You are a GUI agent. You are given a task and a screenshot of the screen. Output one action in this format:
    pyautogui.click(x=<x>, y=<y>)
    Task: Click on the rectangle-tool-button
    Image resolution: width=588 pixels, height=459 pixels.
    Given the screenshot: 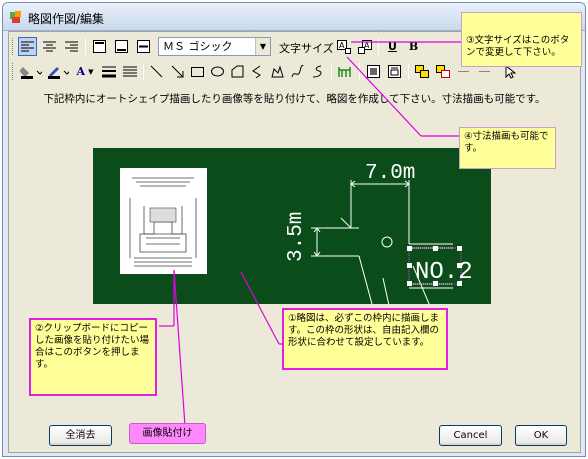 What is the action you would take?
    pyautogui.click(x=197, y=71)
    